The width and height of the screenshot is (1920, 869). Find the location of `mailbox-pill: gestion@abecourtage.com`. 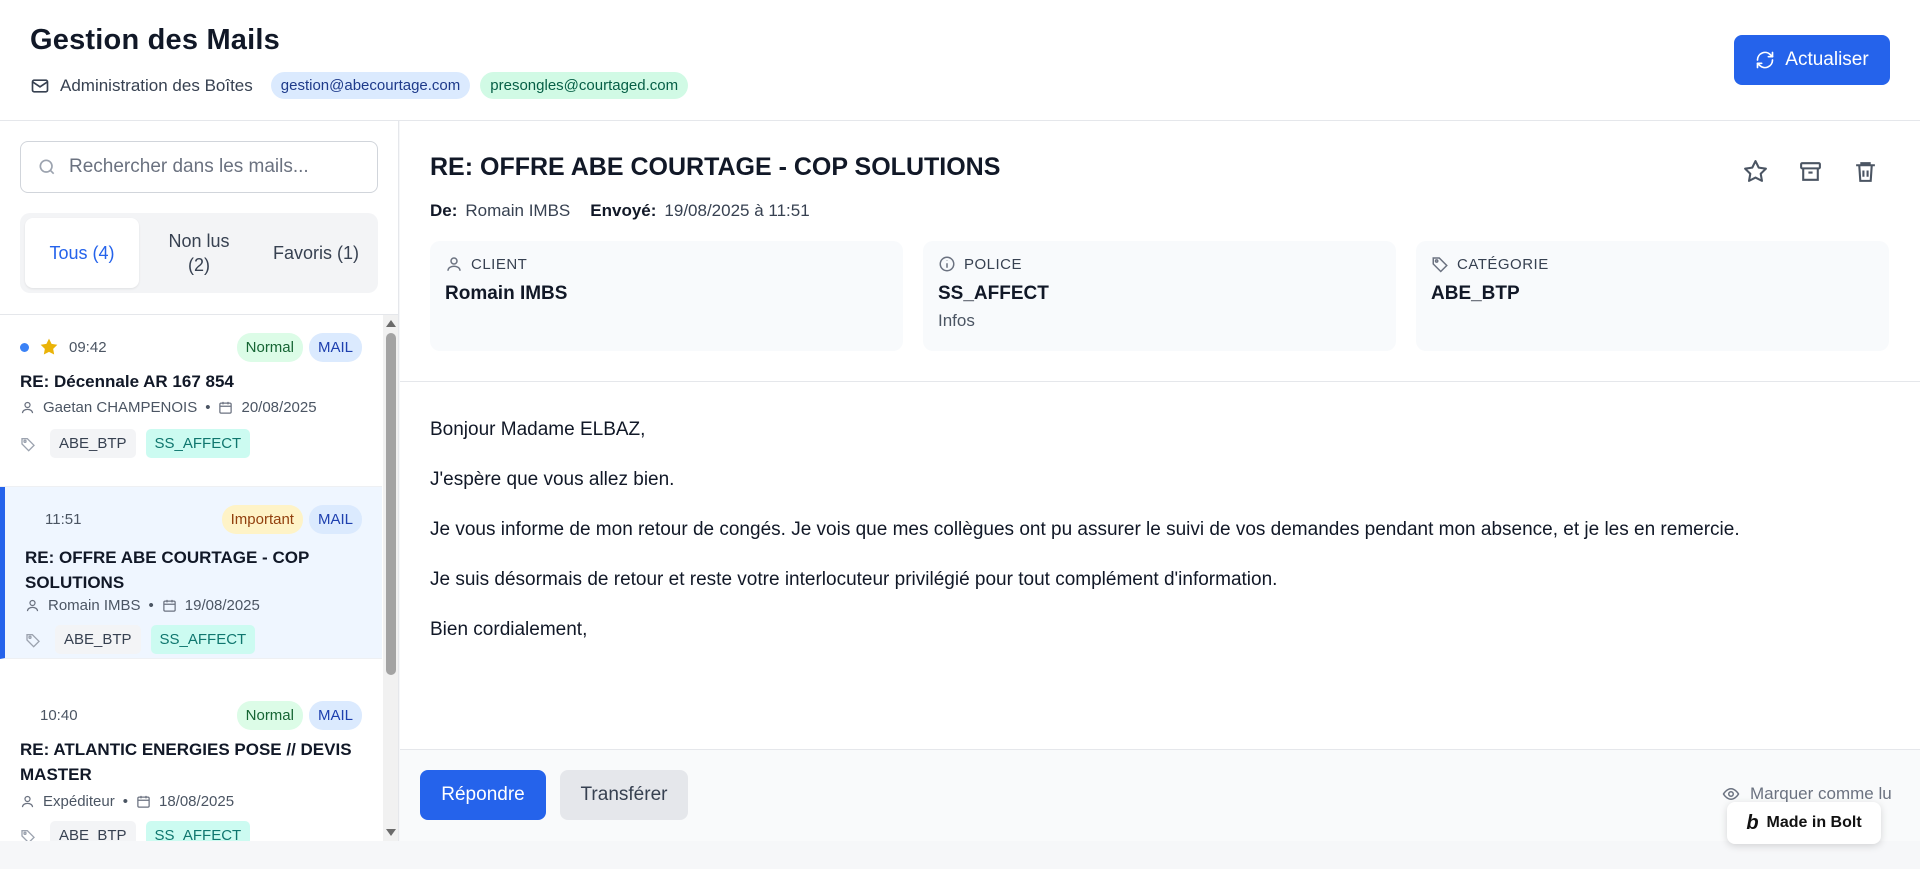

mailbox-pill: gestion@abecourtage.com is located at coordinates (370, 85).